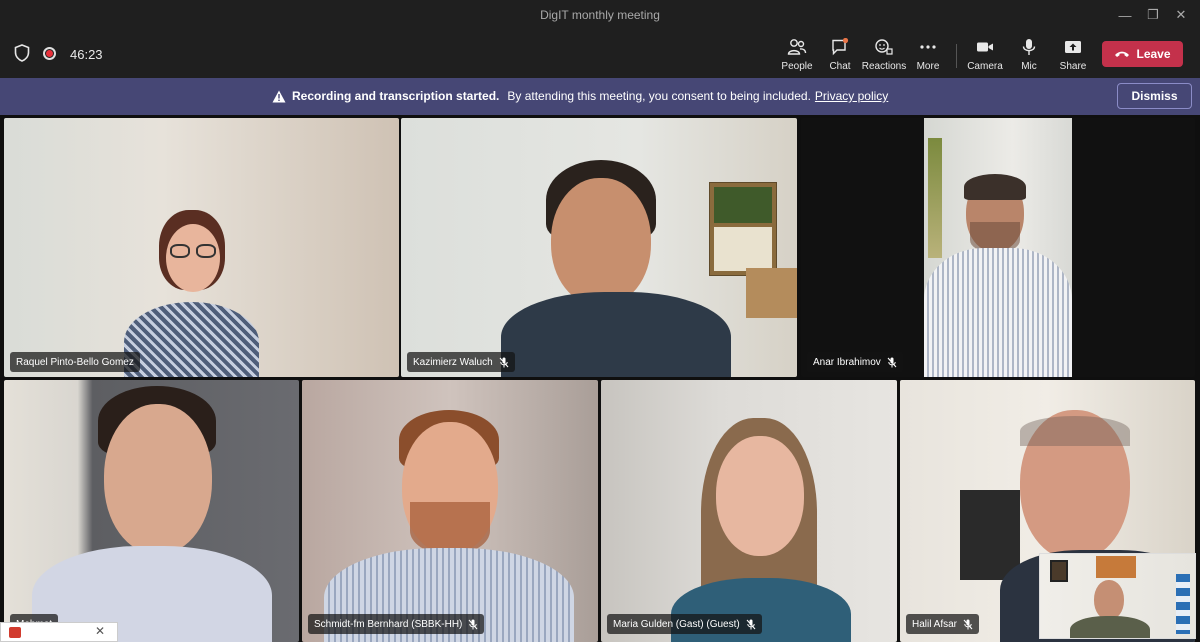  Describe the element at coordinates (49, 53) in the screenshot. I see `record-icon` at that location.